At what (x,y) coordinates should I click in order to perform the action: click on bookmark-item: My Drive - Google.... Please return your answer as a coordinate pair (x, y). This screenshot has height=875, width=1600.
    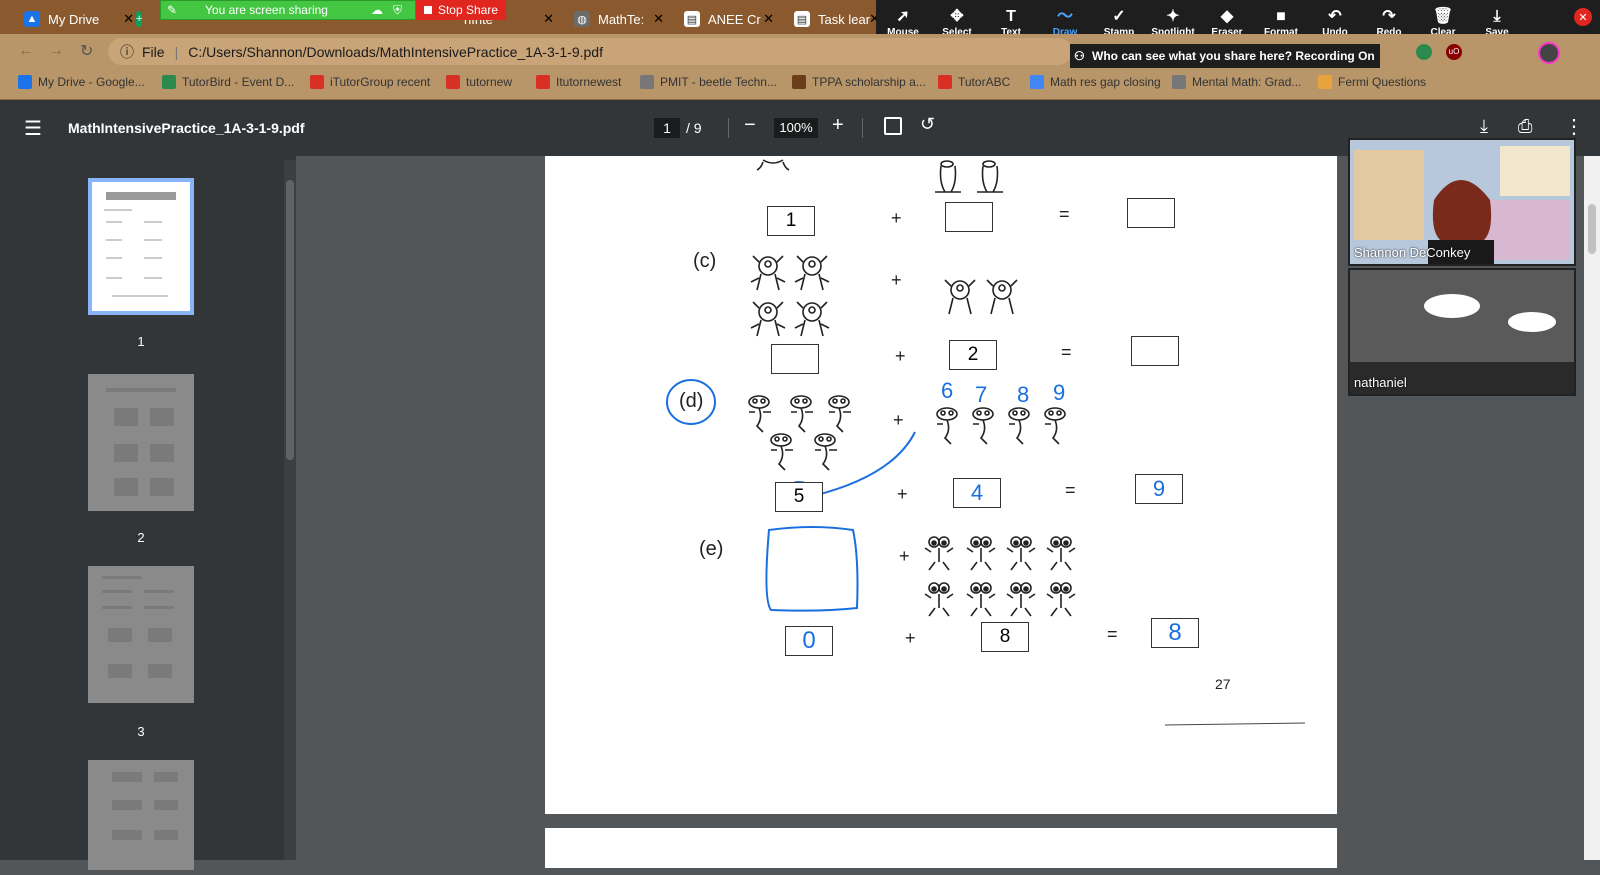
    Looking at the image, I should click on (81, 82).